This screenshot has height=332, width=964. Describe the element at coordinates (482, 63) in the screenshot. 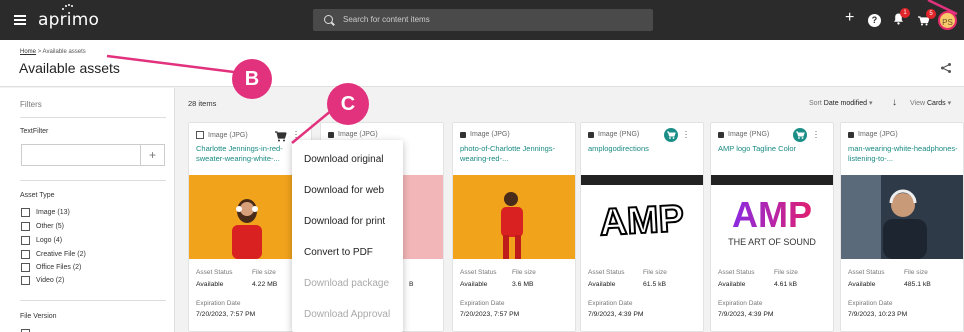

I see `page-header: Home > Available assets Available assets` at that location.